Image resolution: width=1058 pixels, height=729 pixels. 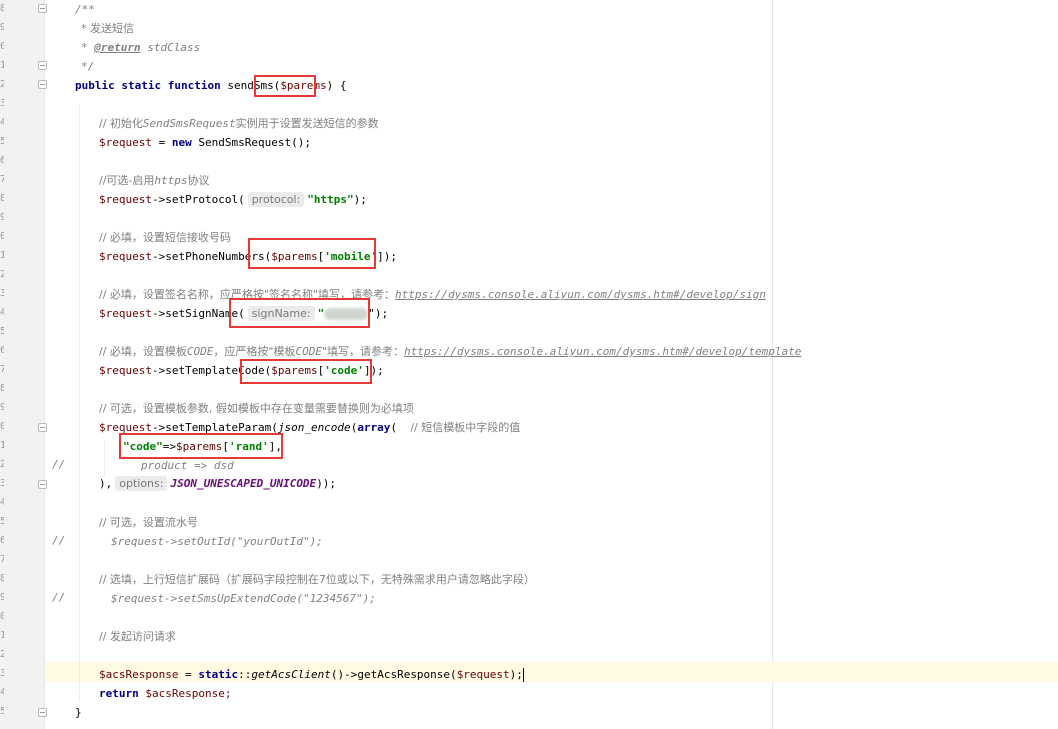 I want to click on doc-description: * 发送短信, so click(x=107, y=28).